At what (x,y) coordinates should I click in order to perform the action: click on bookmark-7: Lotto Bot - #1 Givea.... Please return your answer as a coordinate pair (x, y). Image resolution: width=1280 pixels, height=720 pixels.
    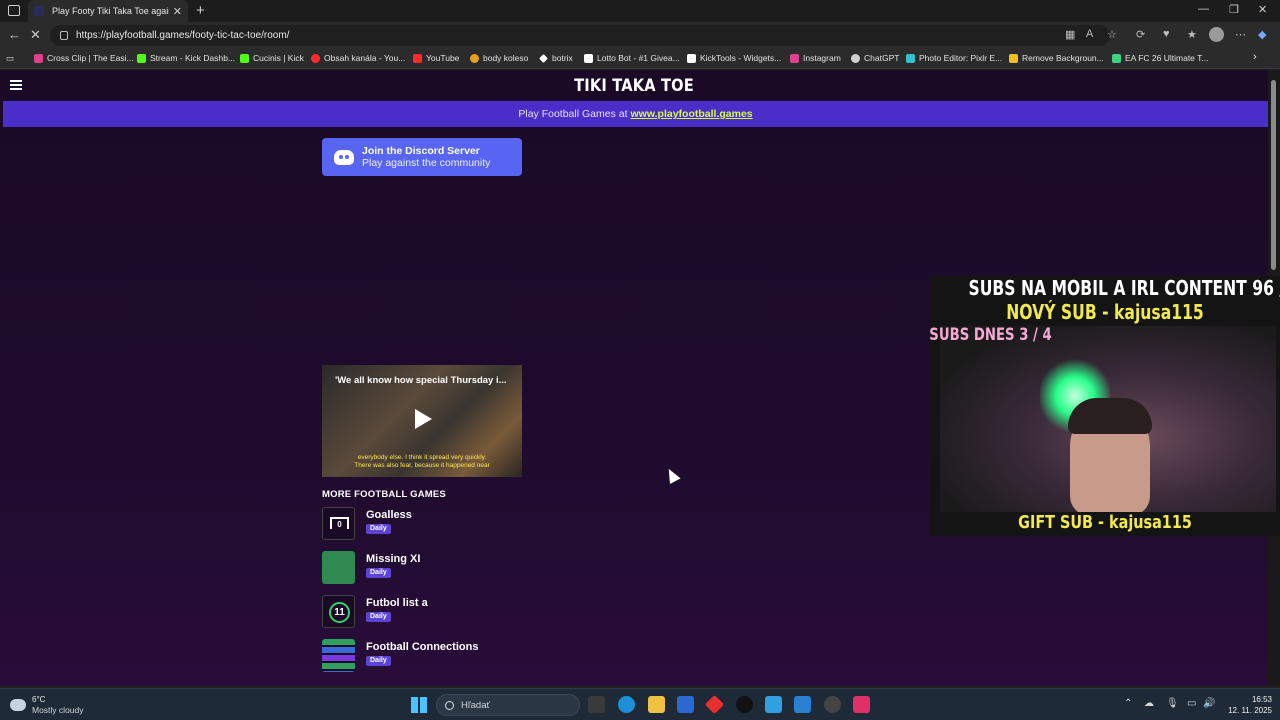
    Looking at the image, I should click on (632, 58).